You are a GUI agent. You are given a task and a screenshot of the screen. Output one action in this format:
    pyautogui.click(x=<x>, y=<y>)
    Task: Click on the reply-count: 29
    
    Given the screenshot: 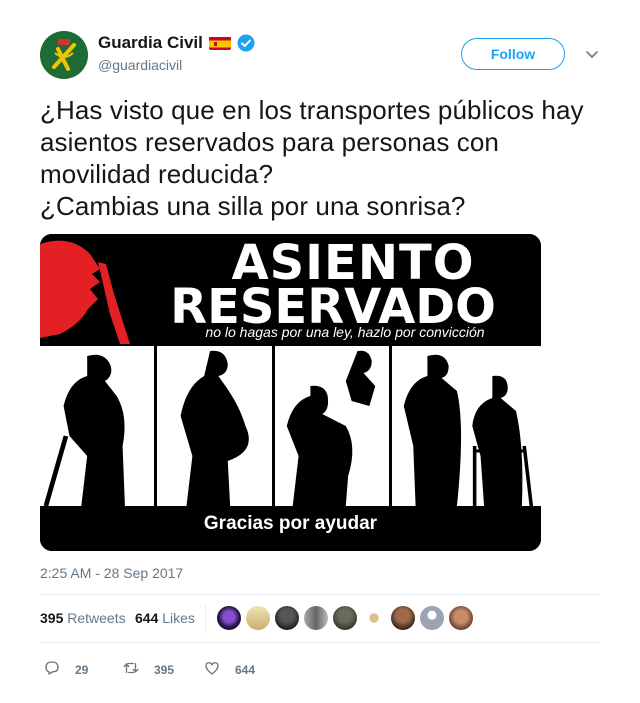 What is the action you would take?
    pyautogui.click(x=82, y=669)
    